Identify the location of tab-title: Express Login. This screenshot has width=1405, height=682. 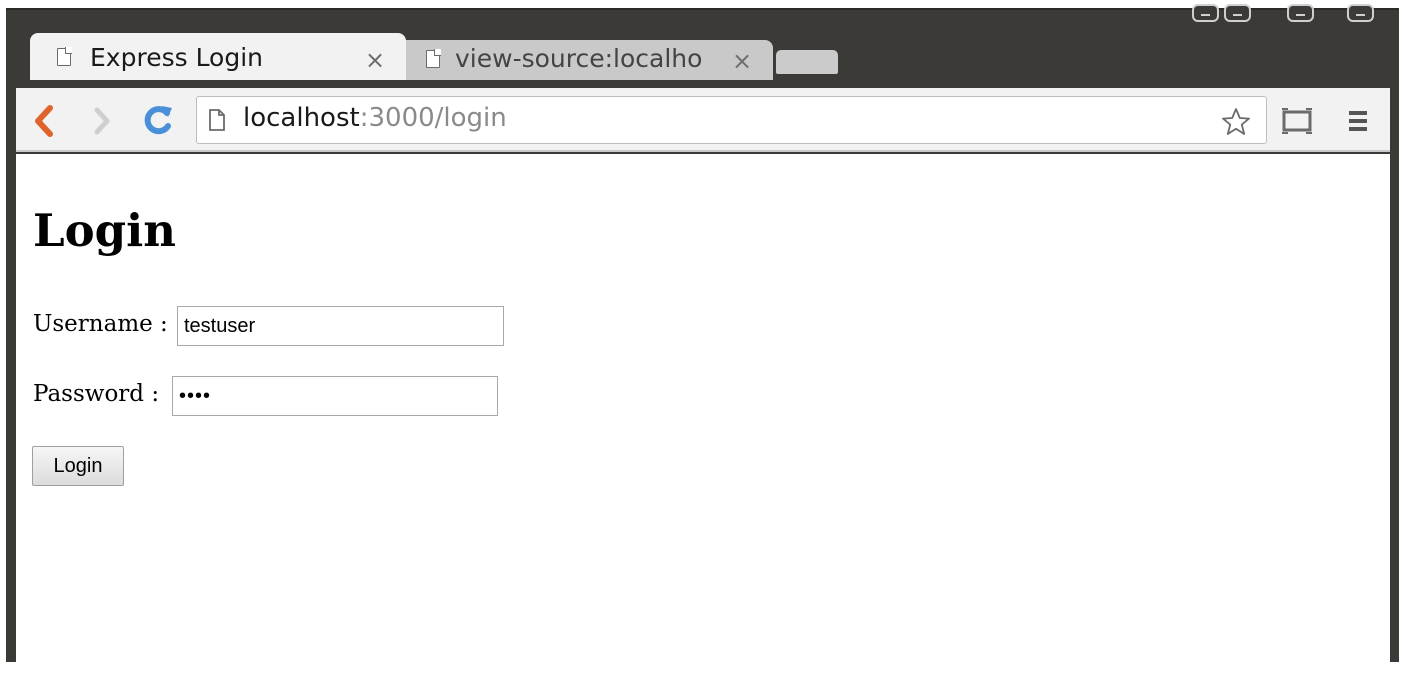
(177, 57).